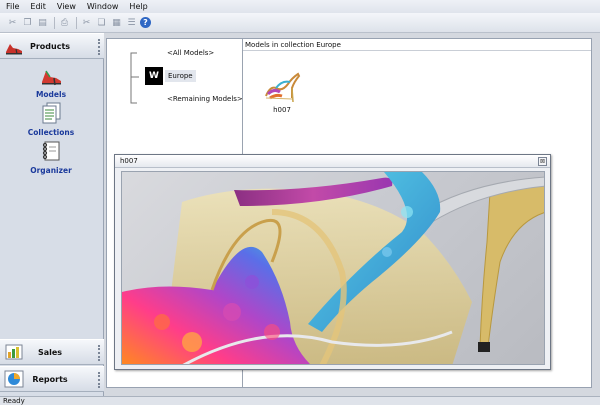  What do you see at coordinates (51, 151) in the screenshot?
I see `spiral-notebook-icon` at bounding box center [51, 151].